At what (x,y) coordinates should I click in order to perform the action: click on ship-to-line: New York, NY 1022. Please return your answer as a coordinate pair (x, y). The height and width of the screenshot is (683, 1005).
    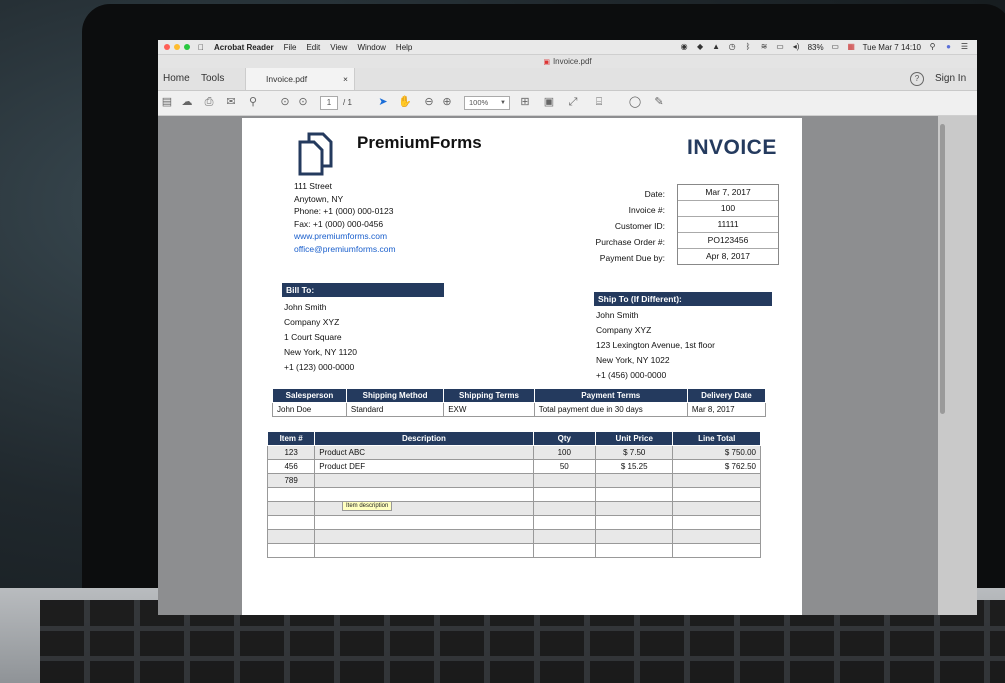
    Looking at the image, I should click on (655, 360).